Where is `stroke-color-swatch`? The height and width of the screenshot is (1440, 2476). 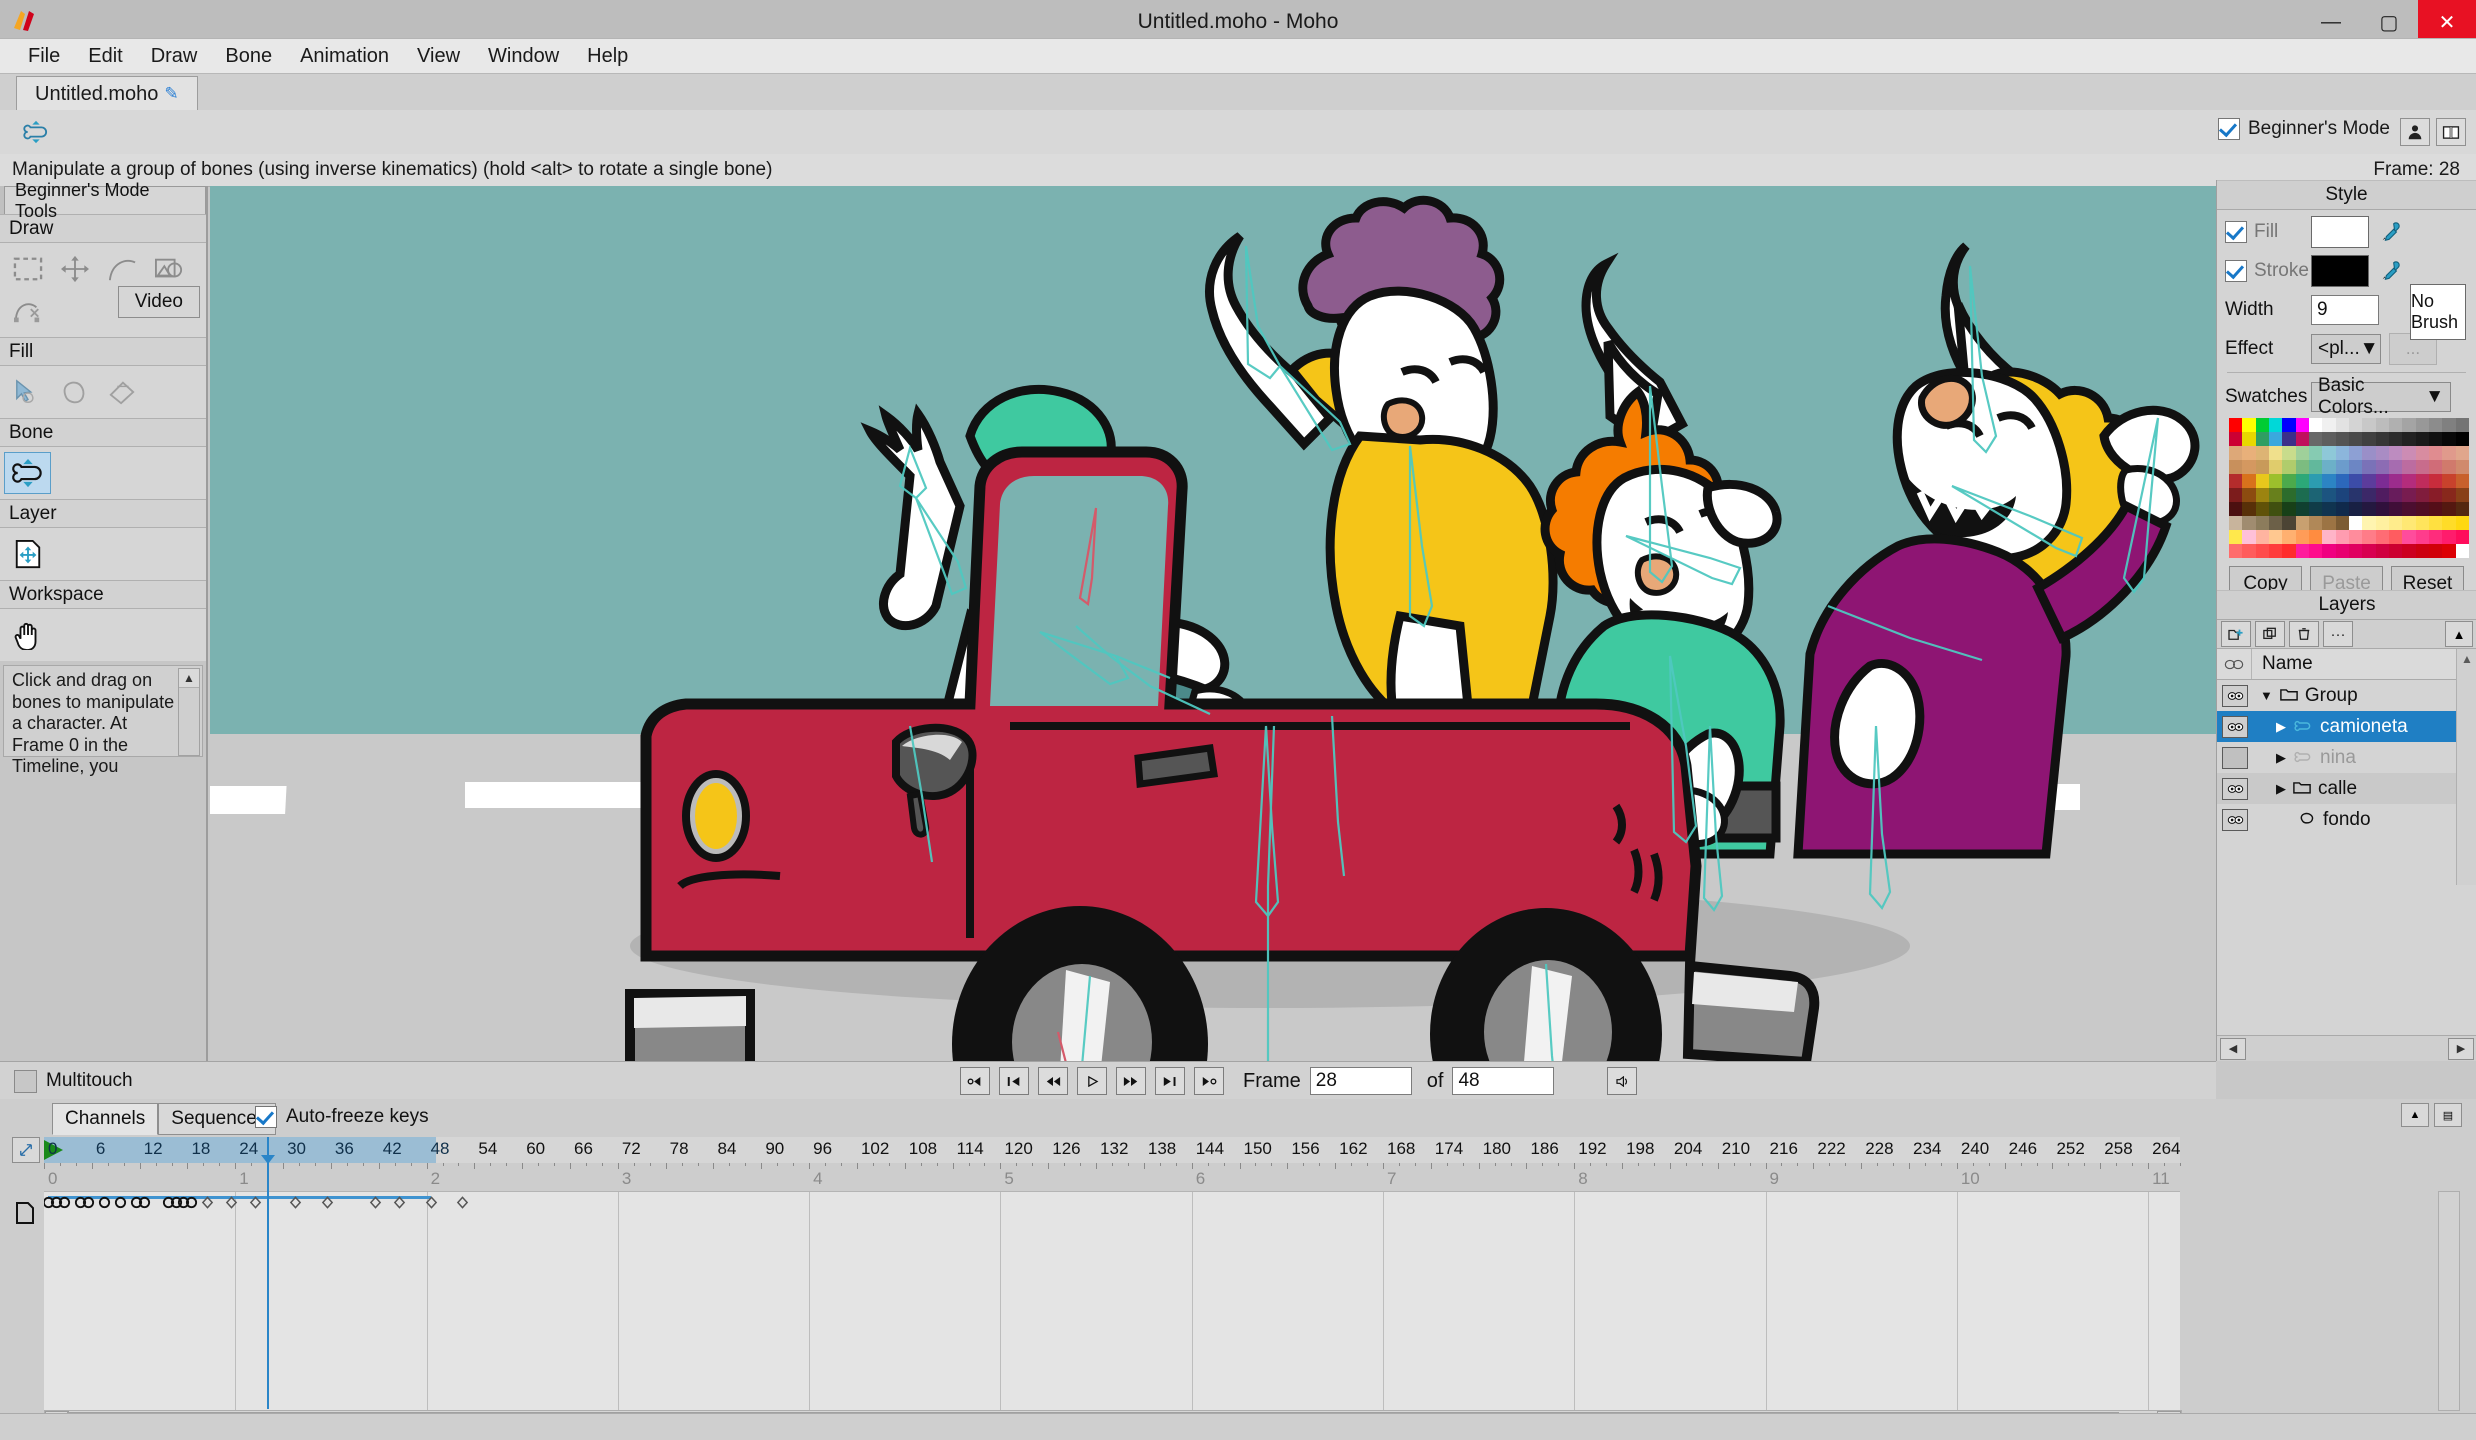 stroke-color-swatch is located at coordinates (2340, 271).